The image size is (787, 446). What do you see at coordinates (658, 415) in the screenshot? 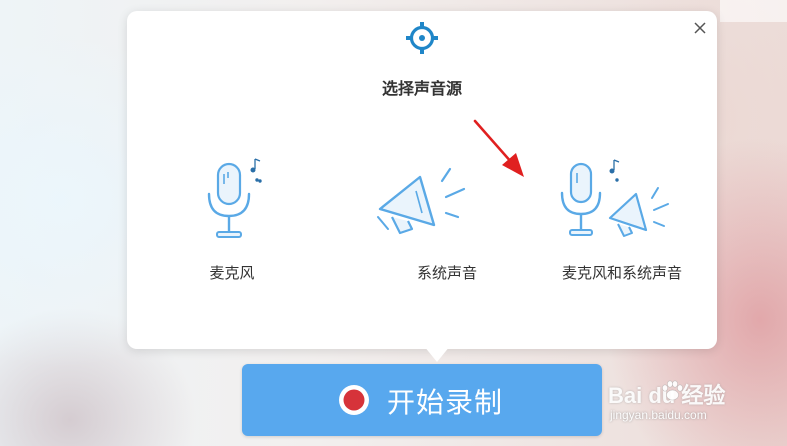
I see `watermark-url: jingyan.baidu.com` at bounding box center [658, 415].